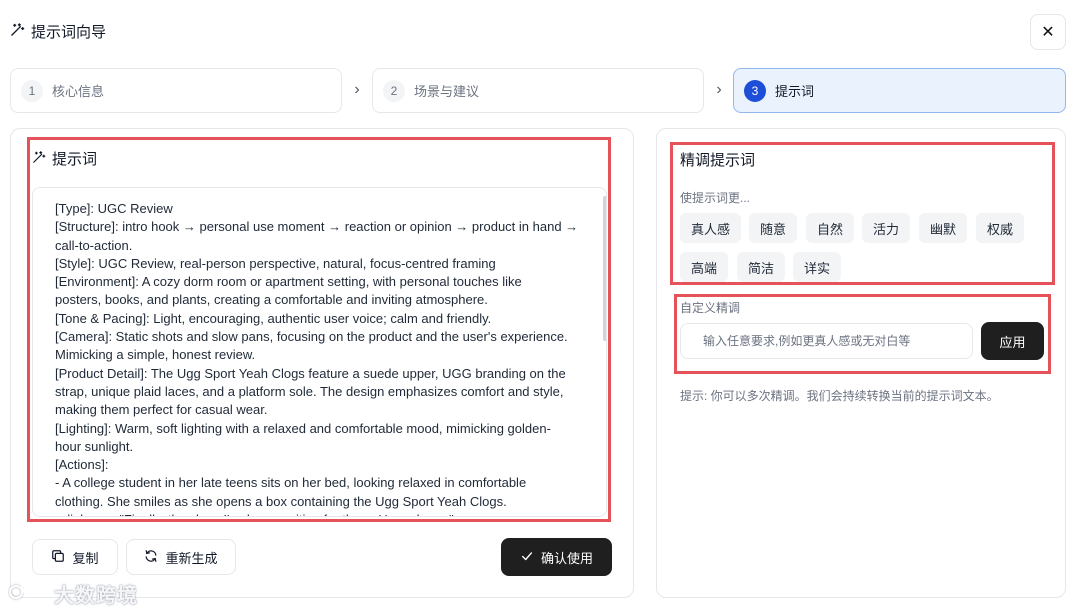 This screenshot has width=1080, height=611. I want to click on copy-button-label: 复制, so click(85, 558).